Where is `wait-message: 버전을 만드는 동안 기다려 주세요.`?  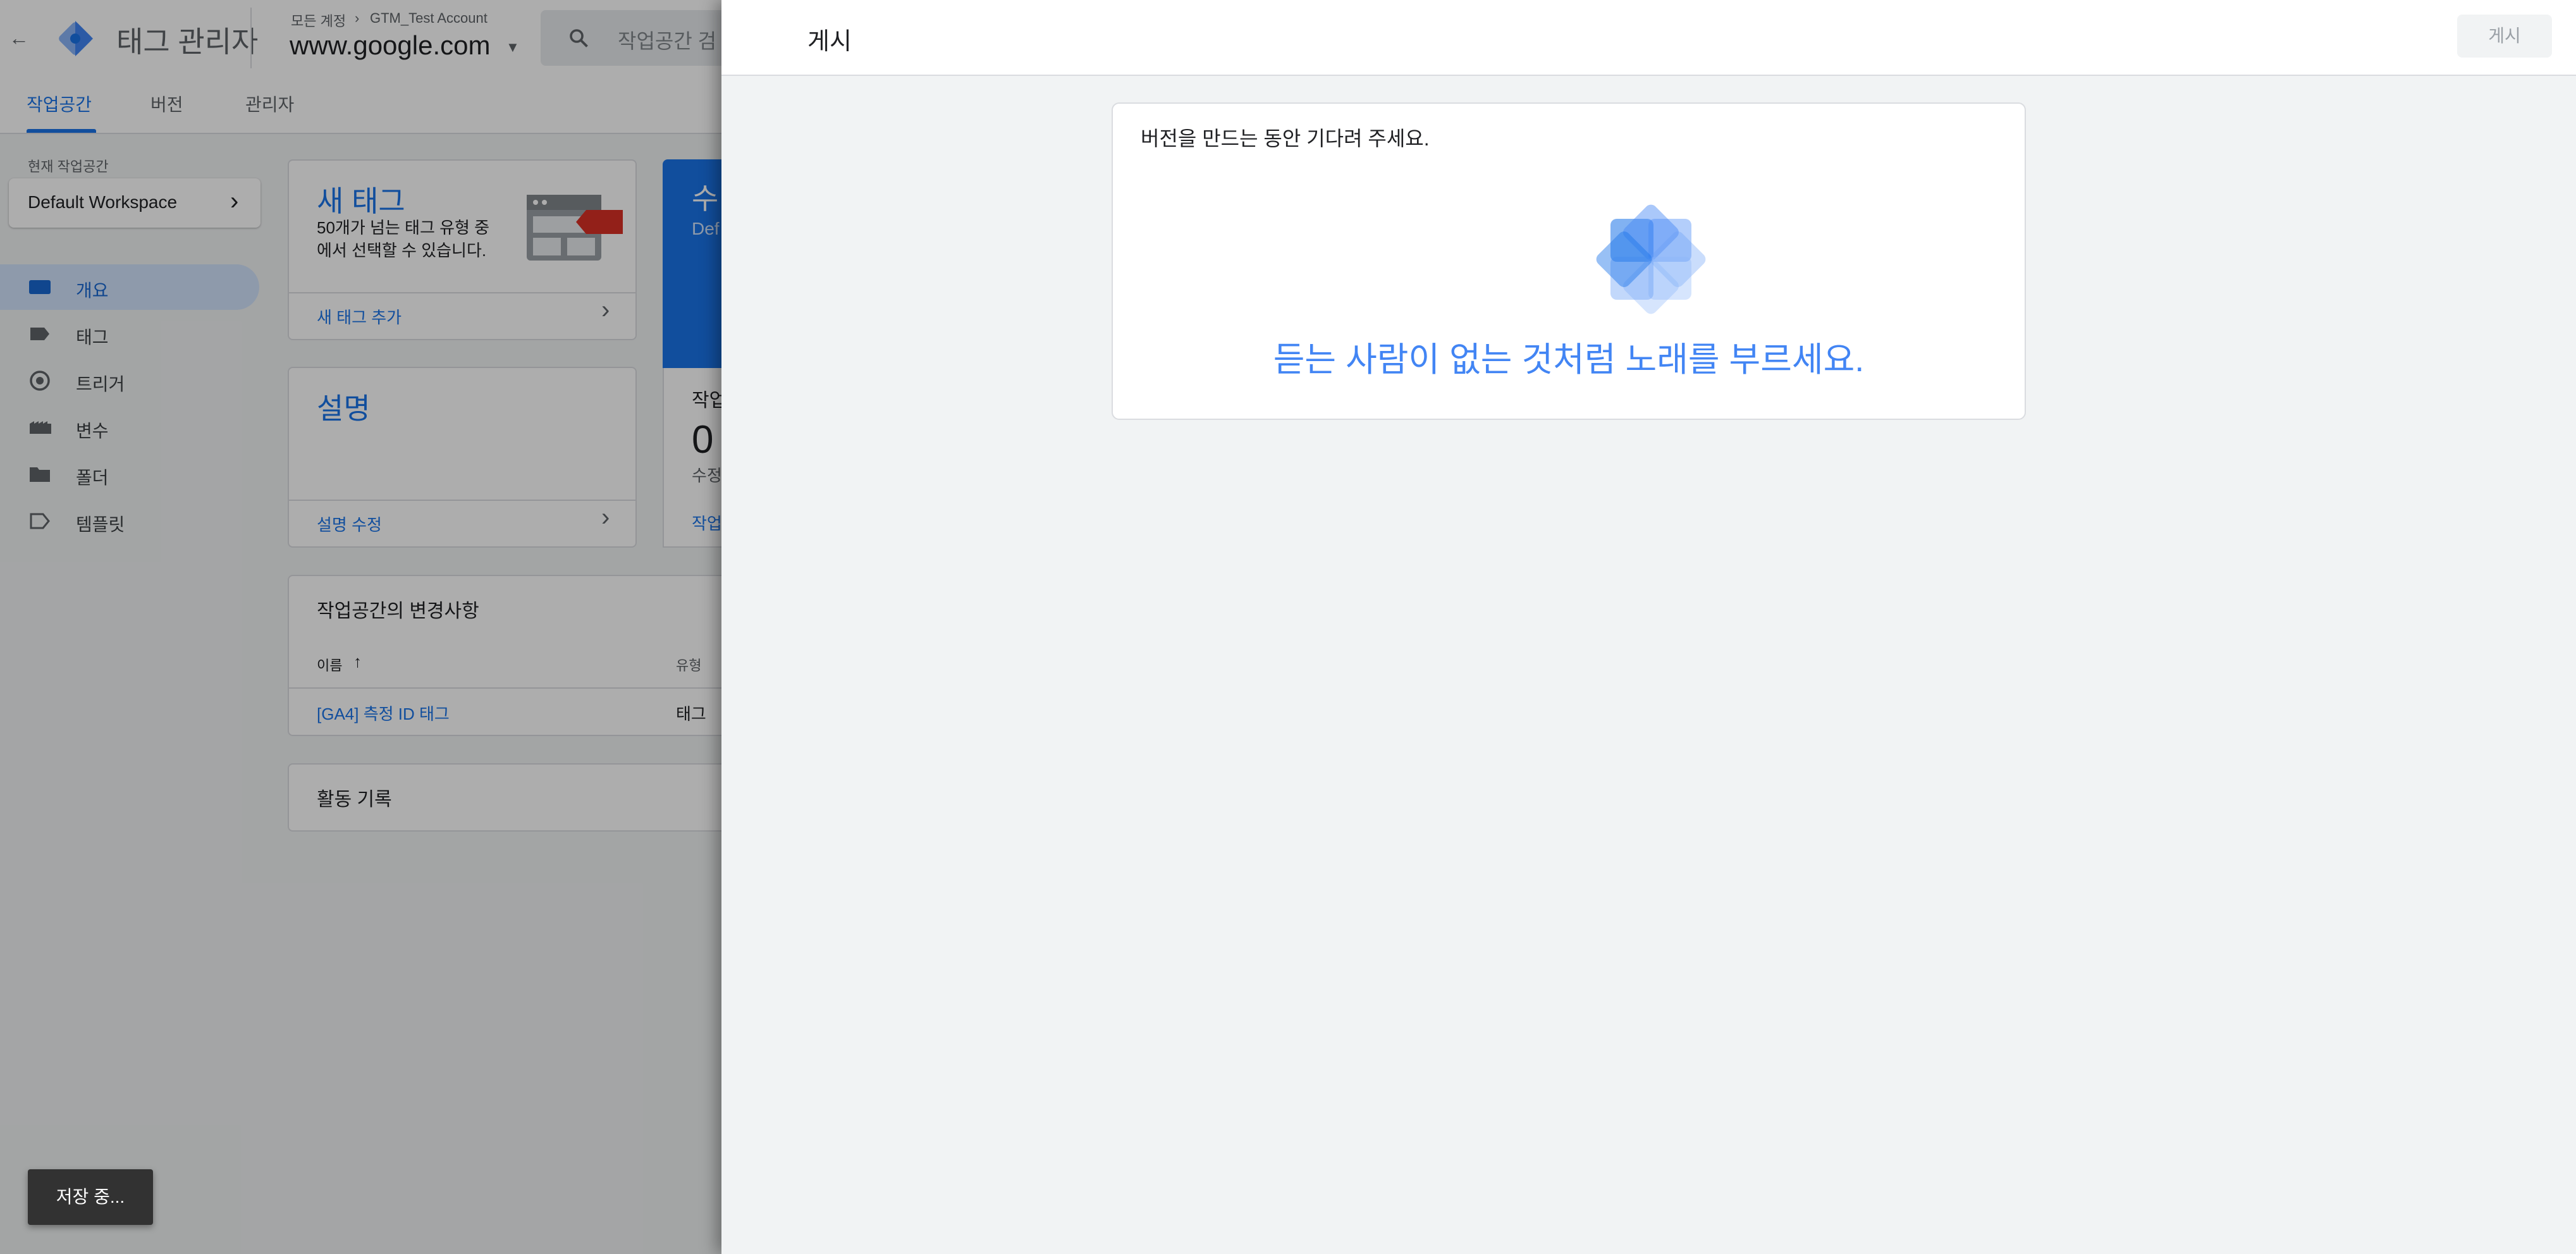
wait-message: 버전을 만드는 동안 기다려 주세요. is located at coordinates (1285, 138).